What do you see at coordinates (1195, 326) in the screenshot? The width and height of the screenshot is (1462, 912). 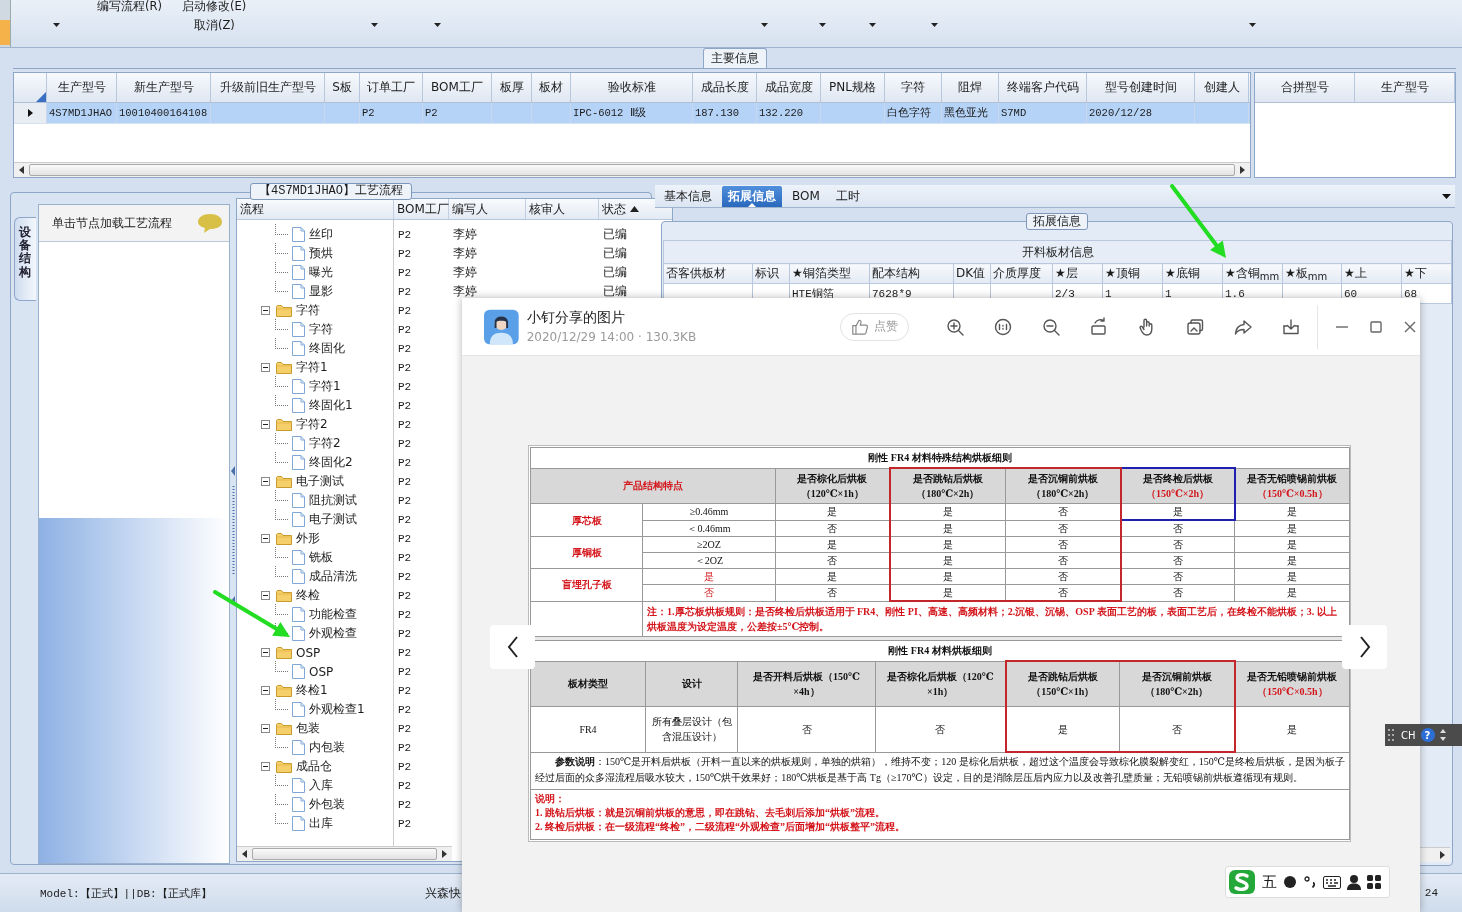 I see `stack-icon` at bounding box center [1195, 326].